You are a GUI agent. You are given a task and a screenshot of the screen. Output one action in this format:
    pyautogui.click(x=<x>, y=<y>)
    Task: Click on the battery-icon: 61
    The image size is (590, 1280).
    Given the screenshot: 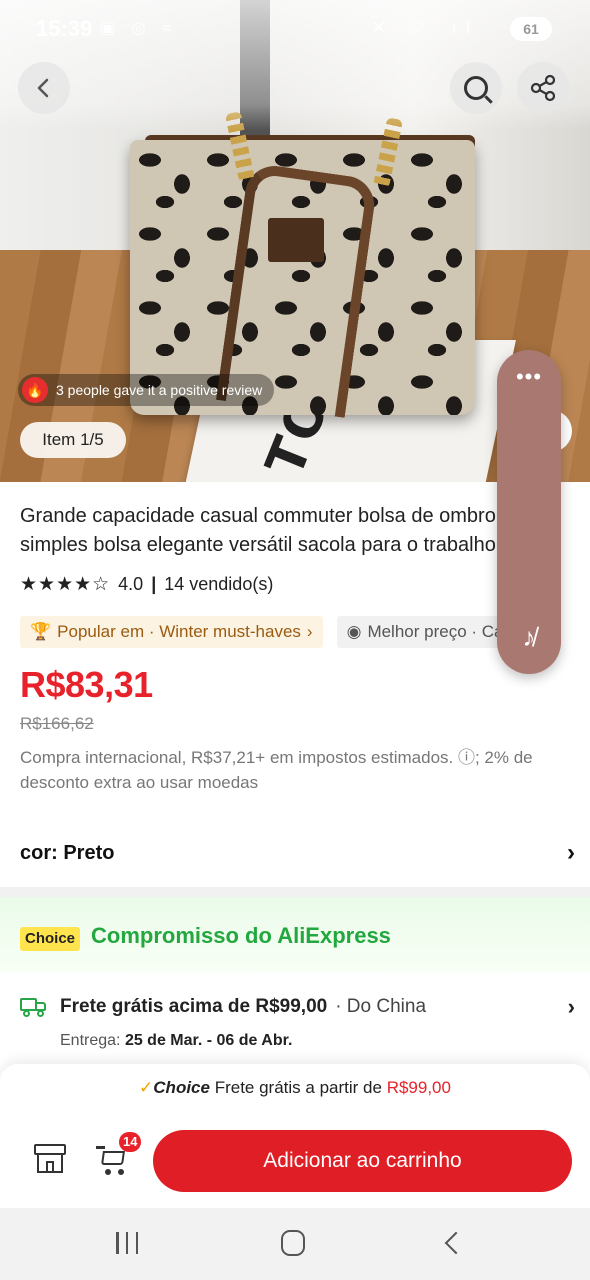 What is the action you would take?
    pyautogui.click(x=531, y=29)
    